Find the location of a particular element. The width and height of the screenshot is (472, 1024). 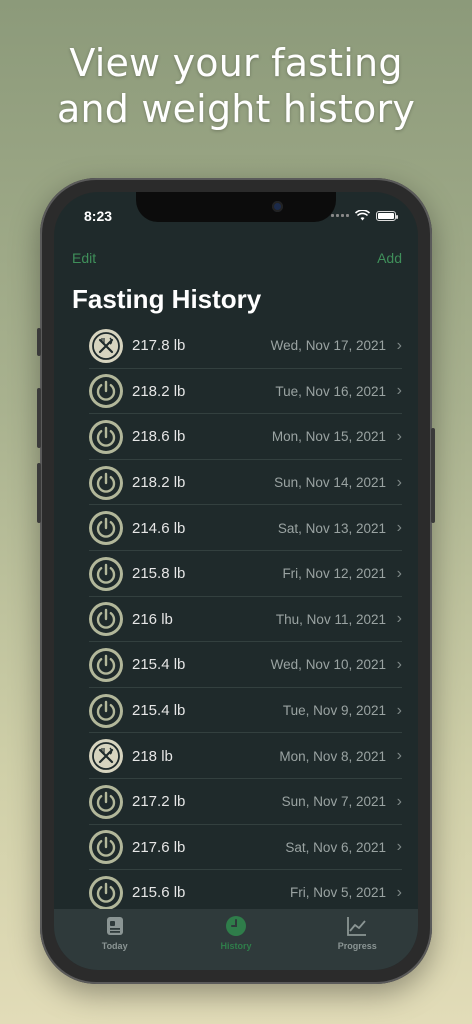

row-date: Sat, Nov 6, 2021 is located at coordinates (335, 847).